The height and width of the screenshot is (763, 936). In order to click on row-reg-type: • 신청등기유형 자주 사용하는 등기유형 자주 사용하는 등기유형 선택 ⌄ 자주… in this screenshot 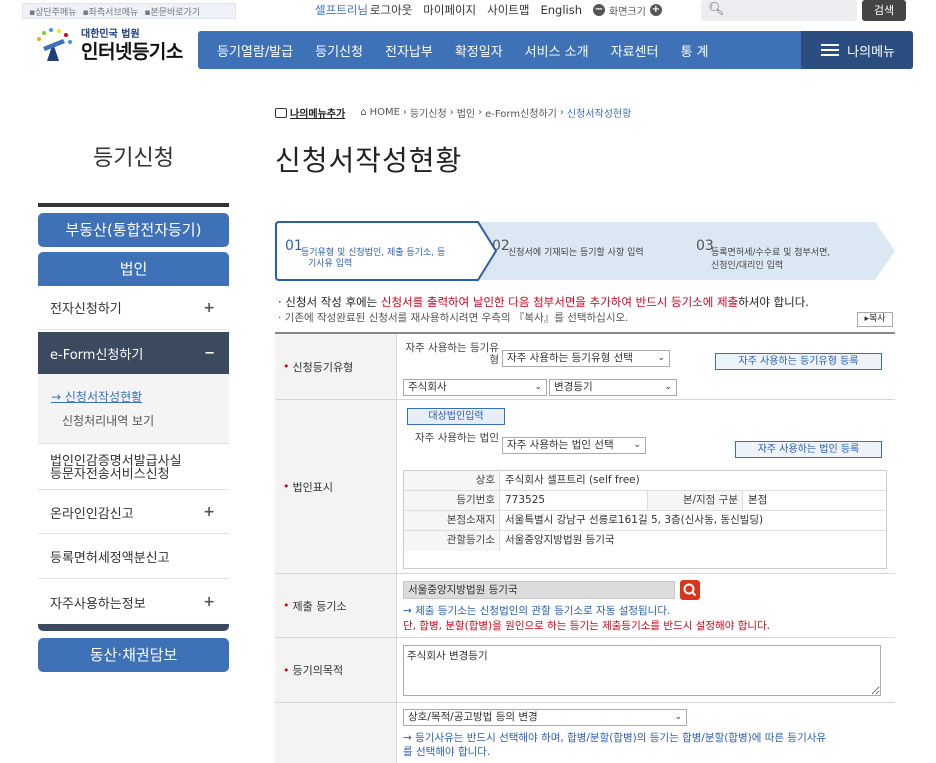, I will do `click(585, 367)`.